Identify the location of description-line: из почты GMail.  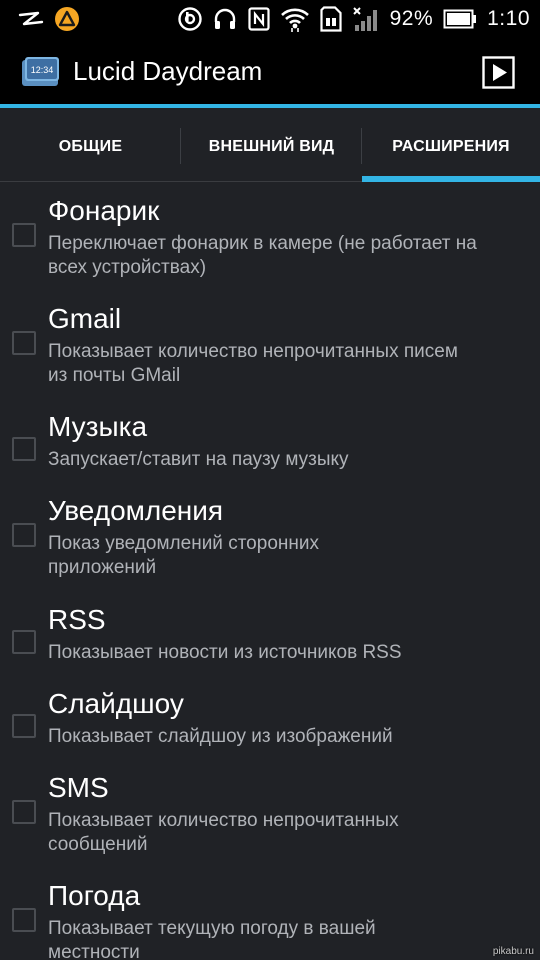
(114, 375).